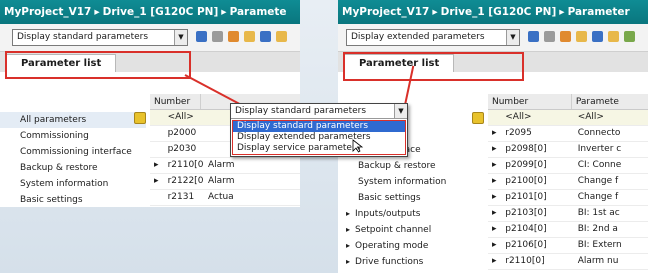 The height and width of the screenshot is (273, 648). Describe the element at coordinates (526, 245) in the screenshot. I see `cell-number: p2106[0]` at that location.